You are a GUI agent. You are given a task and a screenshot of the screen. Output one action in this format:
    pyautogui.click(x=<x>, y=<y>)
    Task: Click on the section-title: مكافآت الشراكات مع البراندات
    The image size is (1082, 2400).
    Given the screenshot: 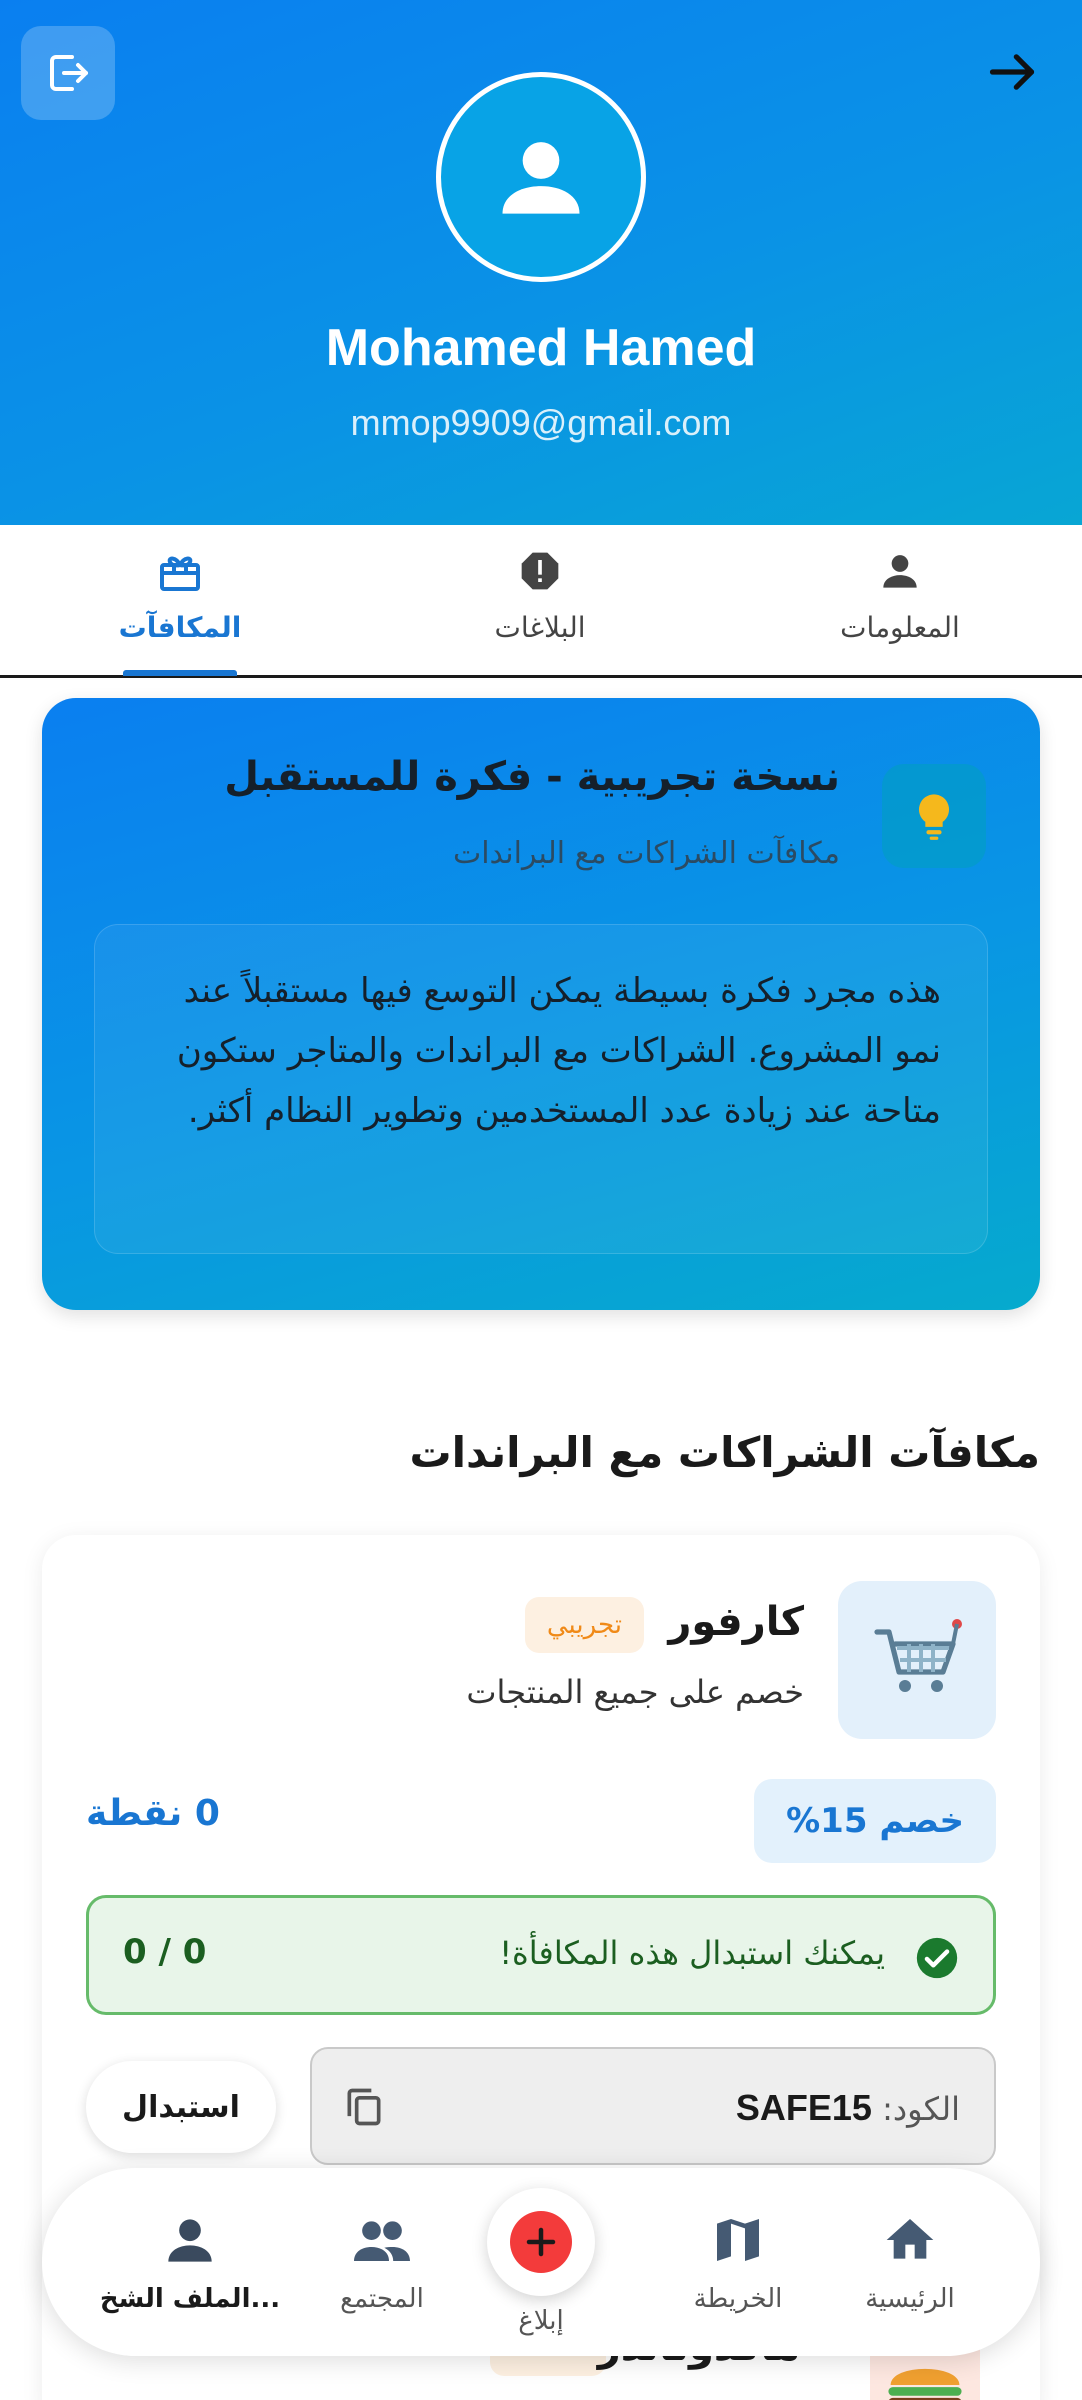 What is the action you would take?
    pyautogui.click(x=724, y=1452)
    